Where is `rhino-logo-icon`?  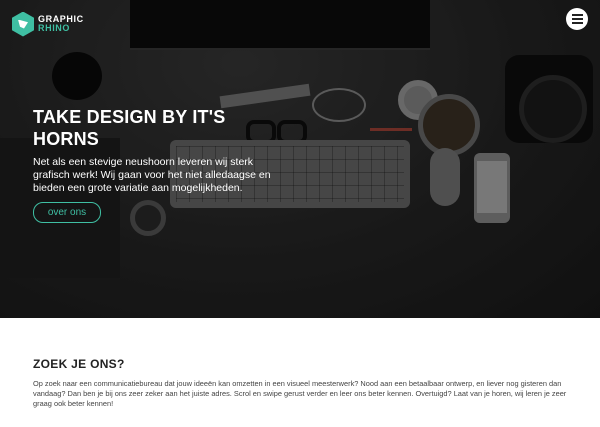 rhino-logo-icon is located at coordinates (23, 24).